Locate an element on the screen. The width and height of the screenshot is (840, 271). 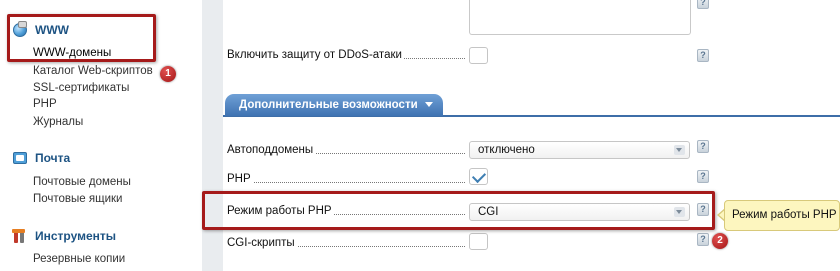
sidebar-section-mail: Почта is located at coordinates (41, 158).